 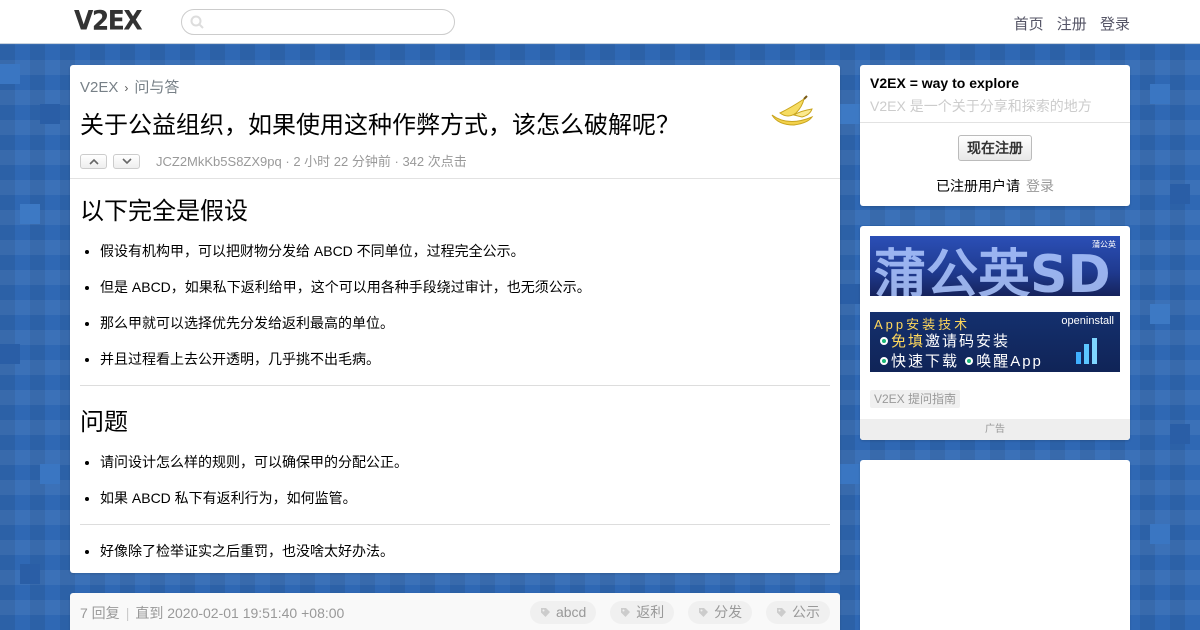 I want to click on author-link: JCZ2MkKb5S8ZX9pq, so click(x=219, y=161).